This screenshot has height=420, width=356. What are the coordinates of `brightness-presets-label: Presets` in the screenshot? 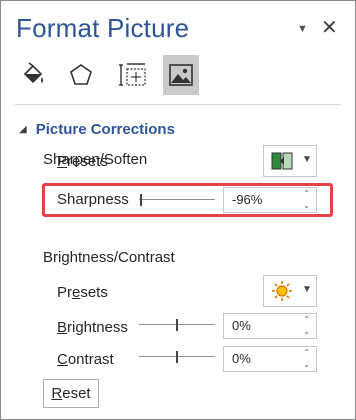 It's located at (82, 292).